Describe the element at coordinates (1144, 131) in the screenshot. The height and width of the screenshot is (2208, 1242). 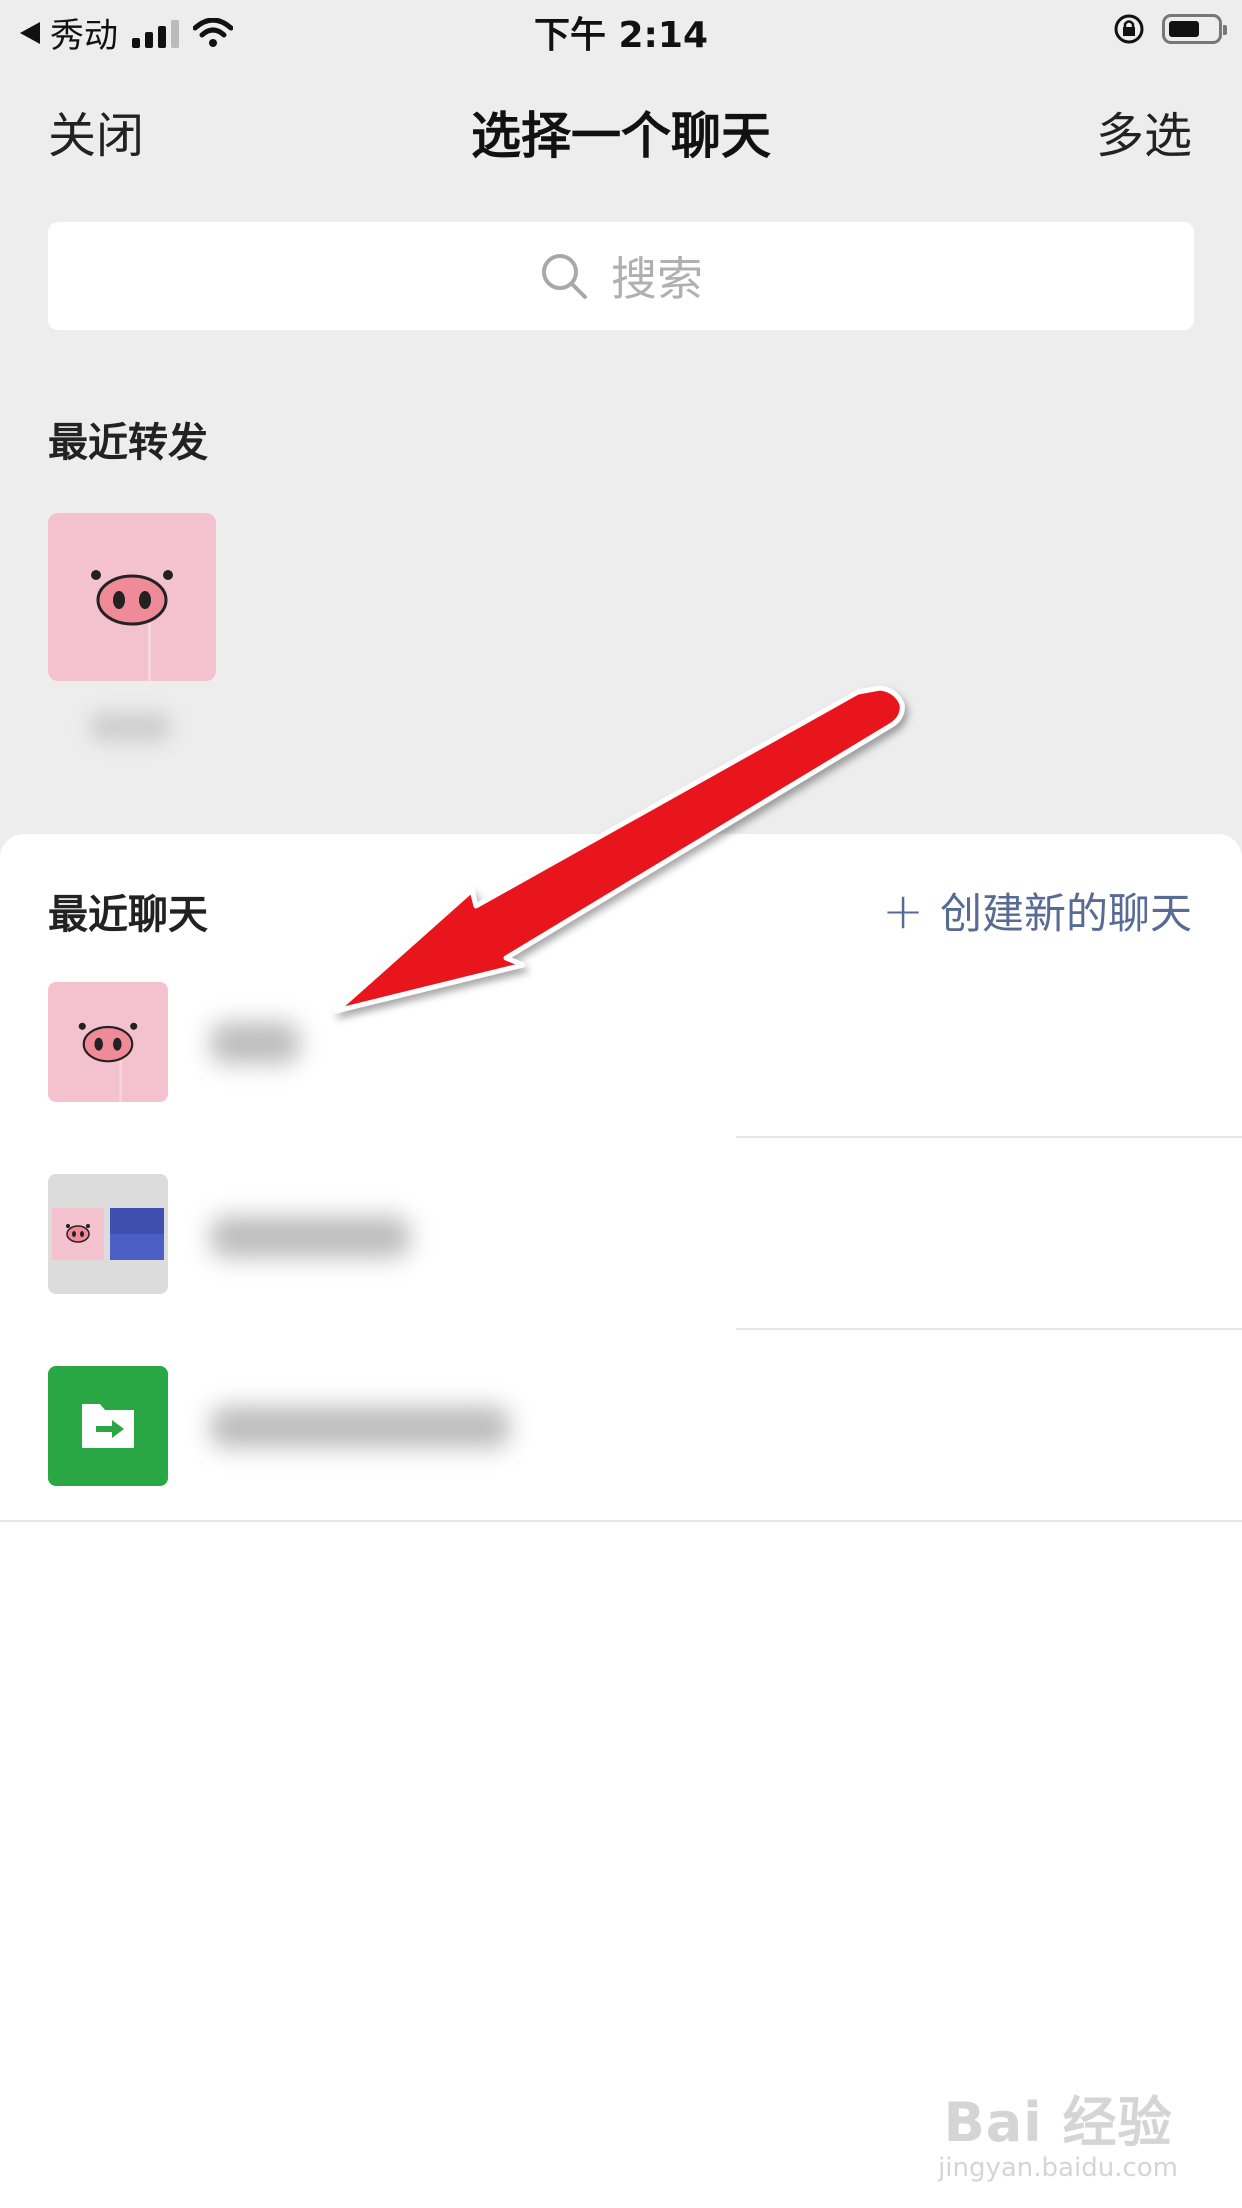
I see `multi-select-button: 多选` at that location.